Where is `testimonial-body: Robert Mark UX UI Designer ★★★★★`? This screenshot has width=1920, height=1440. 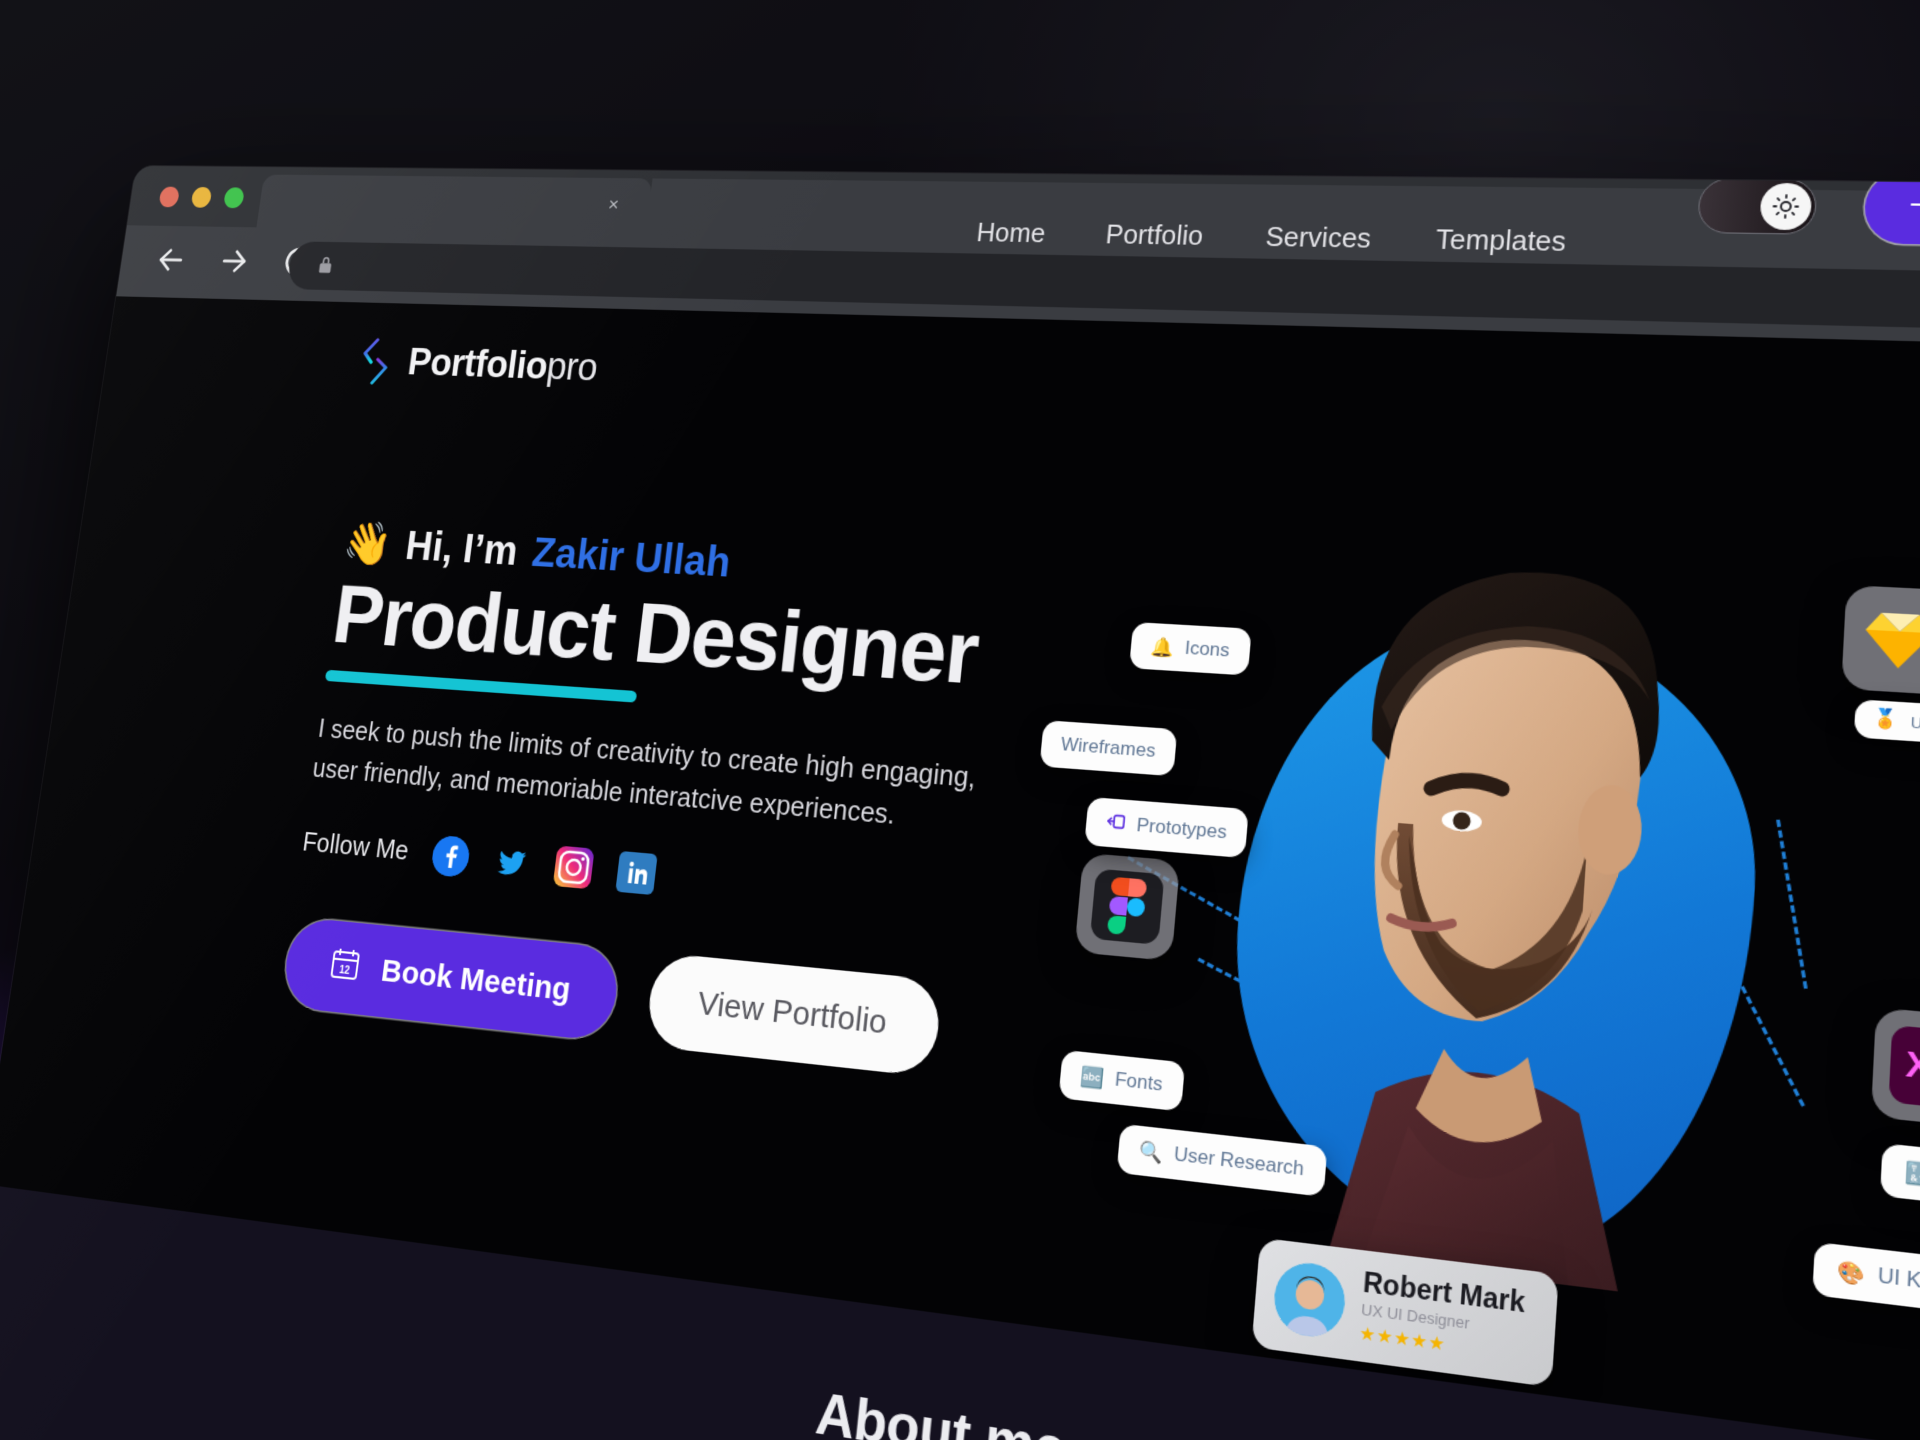
testimonial-body: Robert Mark UX UI Designer ★★★★★ is located at coordinates (1443, 1315).